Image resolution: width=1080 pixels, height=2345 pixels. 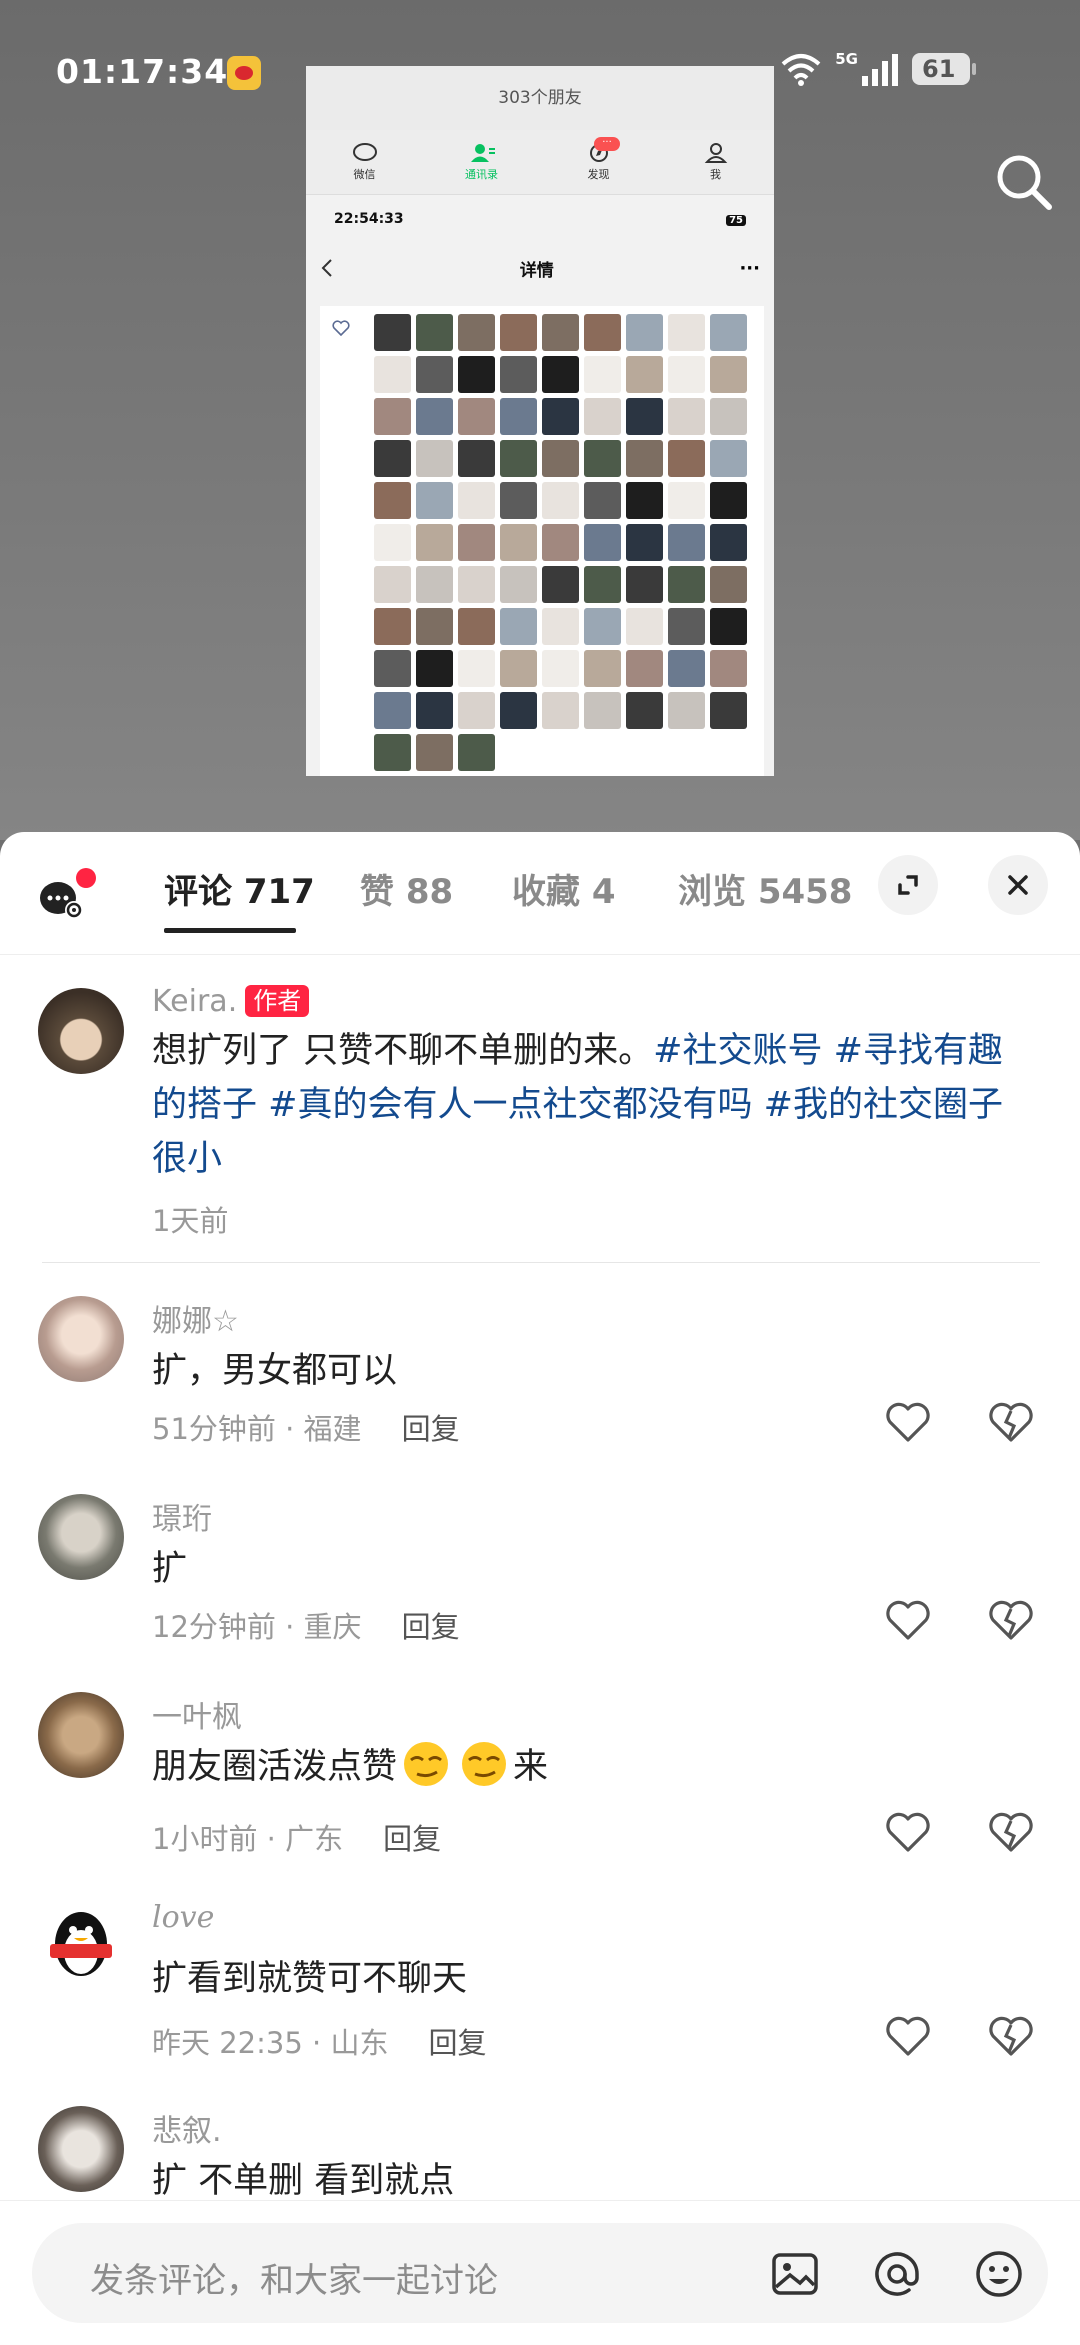 What do you see at coordinates (195, 1318) in the screenshot?
I see `comment-username: 娜娜☆` at bounding box center [195, 1318].